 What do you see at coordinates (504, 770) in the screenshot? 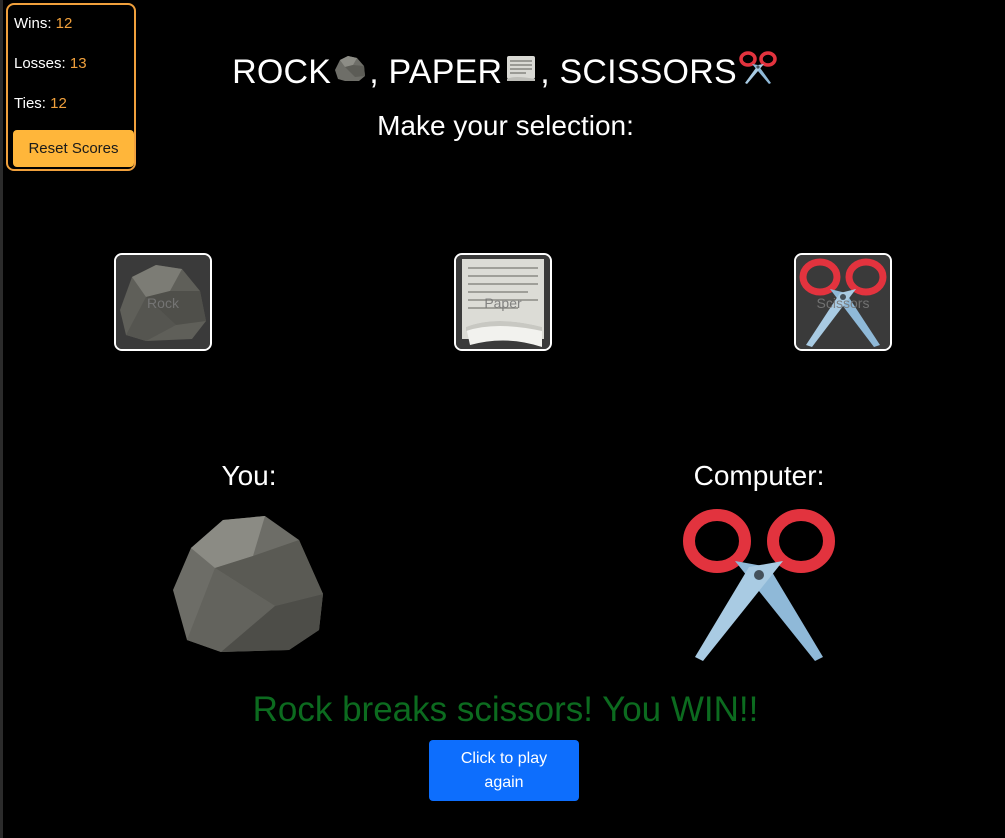
I see `play-again-button: Click to play again` at bounding box center [504, 770].